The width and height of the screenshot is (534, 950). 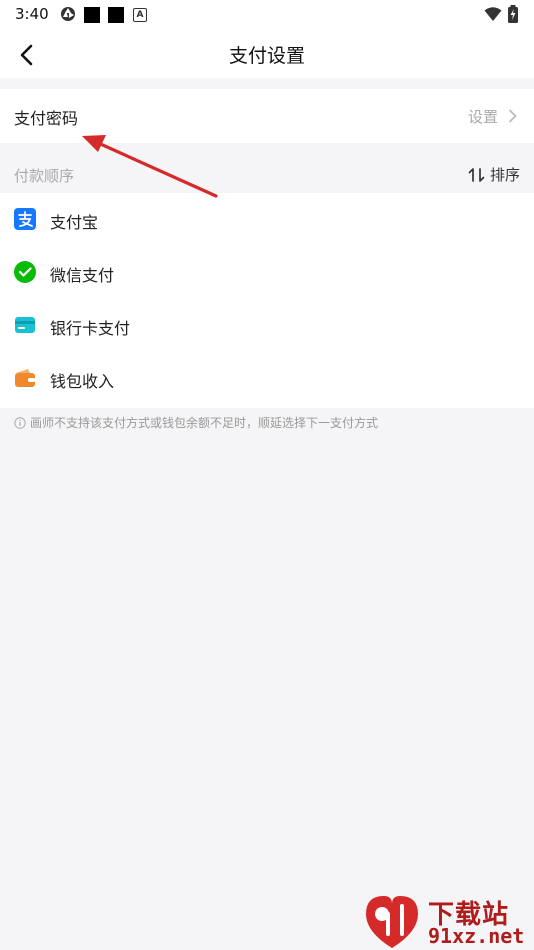 I want to click on list-item-label: 微信支付, so click(x=82, y=275).